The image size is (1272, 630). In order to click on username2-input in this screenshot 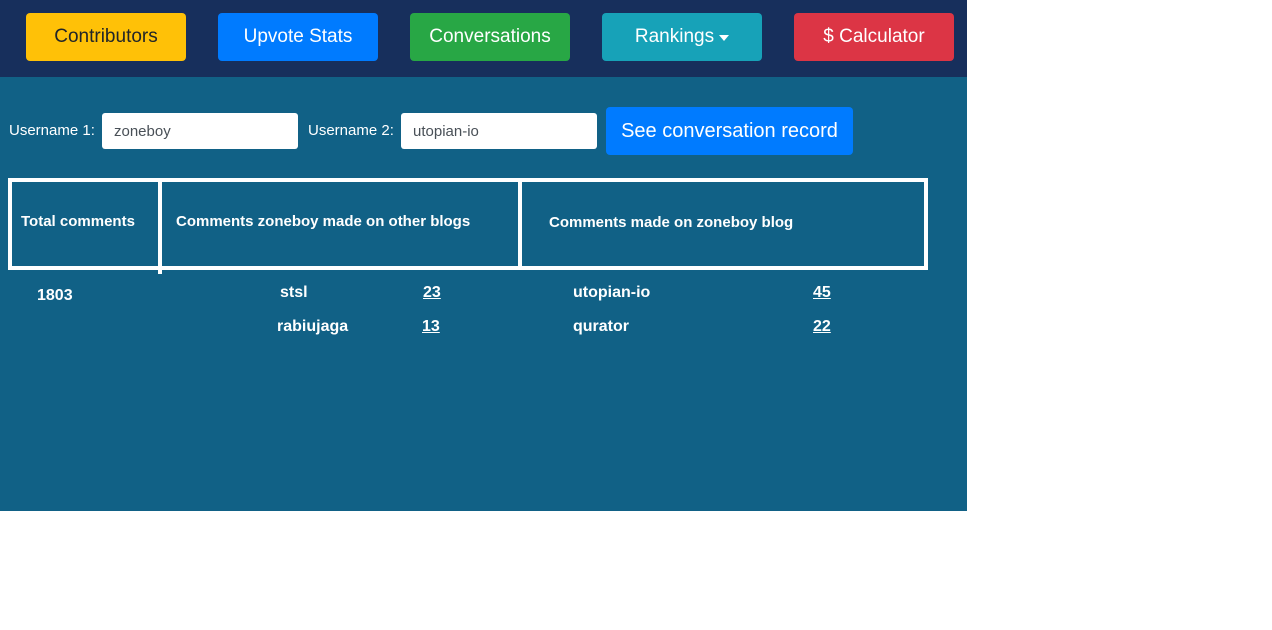, I will do `click(499, 131)`.